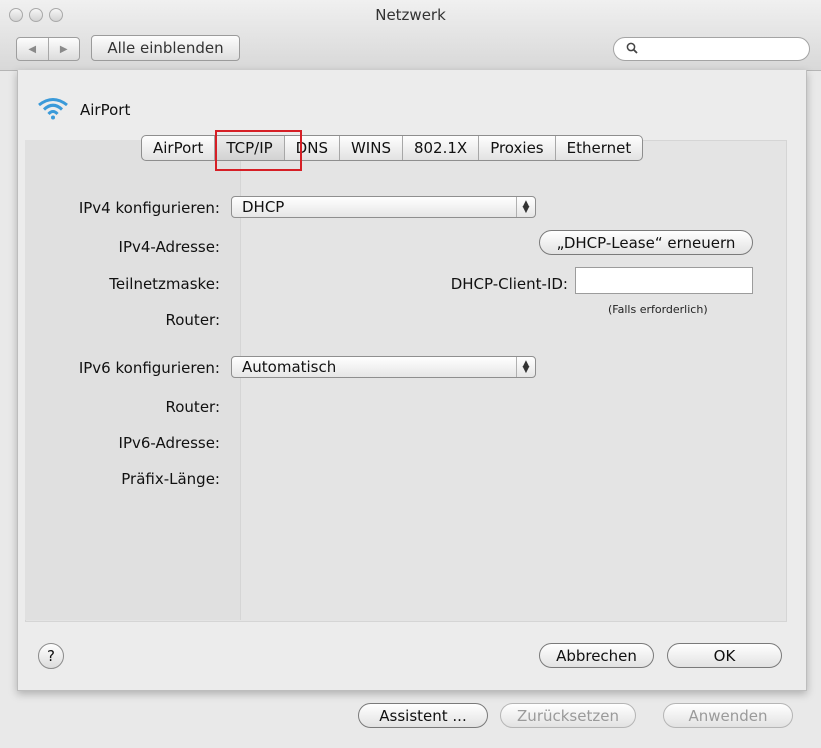 The height and width of the screenshot is (748, 821). I want to click on forward-arrow-icon: ▶, so click(64, 49).